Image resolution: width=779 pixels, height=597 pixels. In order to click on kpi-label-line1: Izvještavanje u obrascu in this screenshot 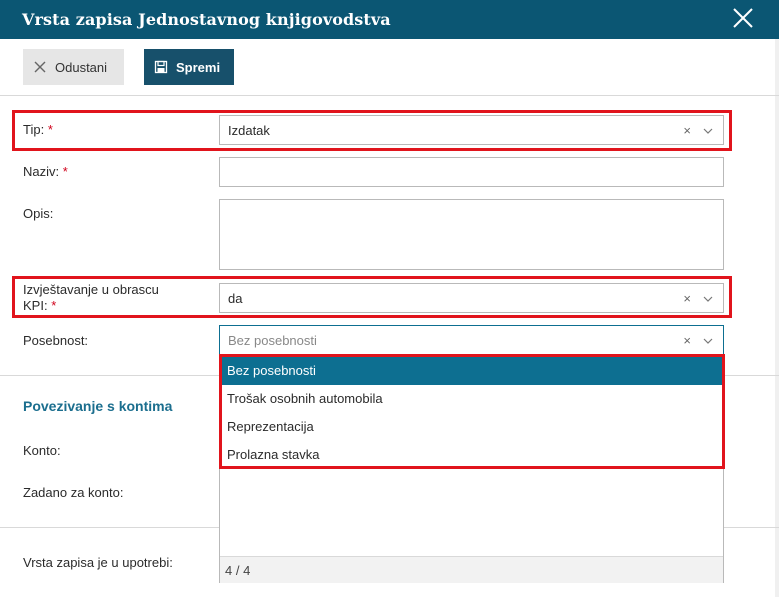, I will do `click(91, 289)`.